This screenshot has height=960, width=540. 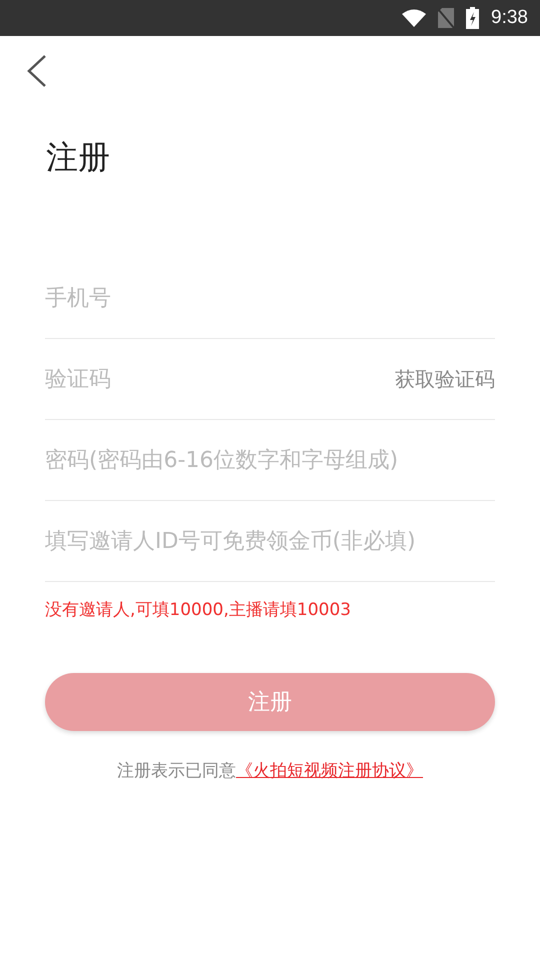 I want to click on status-time: 9:38, so click(x=509, y=18).